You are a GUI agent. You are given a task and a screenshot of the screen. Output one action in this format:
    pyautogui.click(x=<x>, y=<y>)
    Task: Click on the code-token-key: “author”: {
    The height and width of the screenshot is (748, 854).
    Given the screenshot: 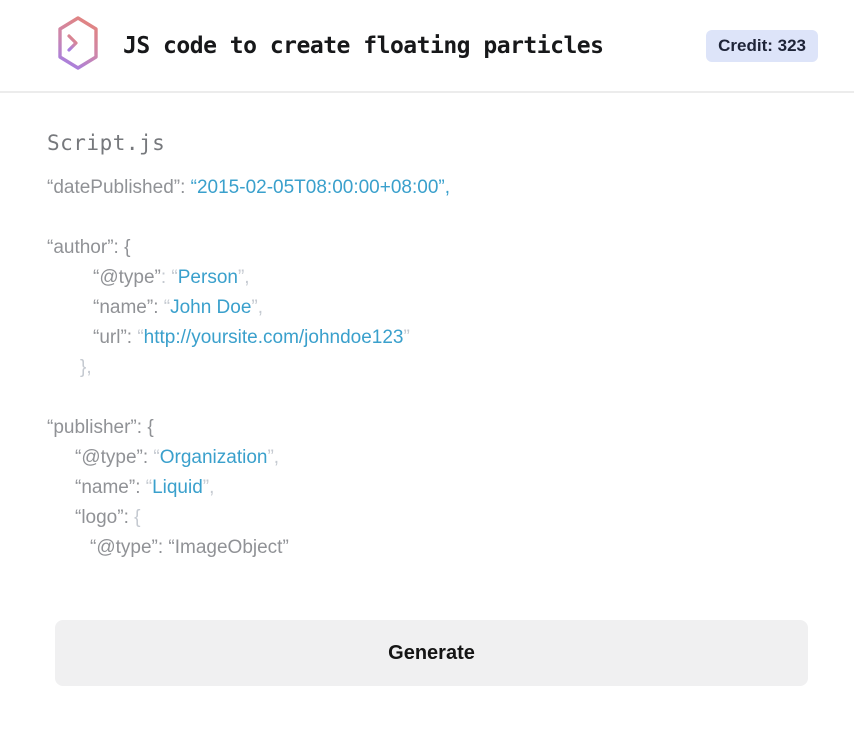 What is the action you would take?
    pyautogui.click(x=89, y=247)
    